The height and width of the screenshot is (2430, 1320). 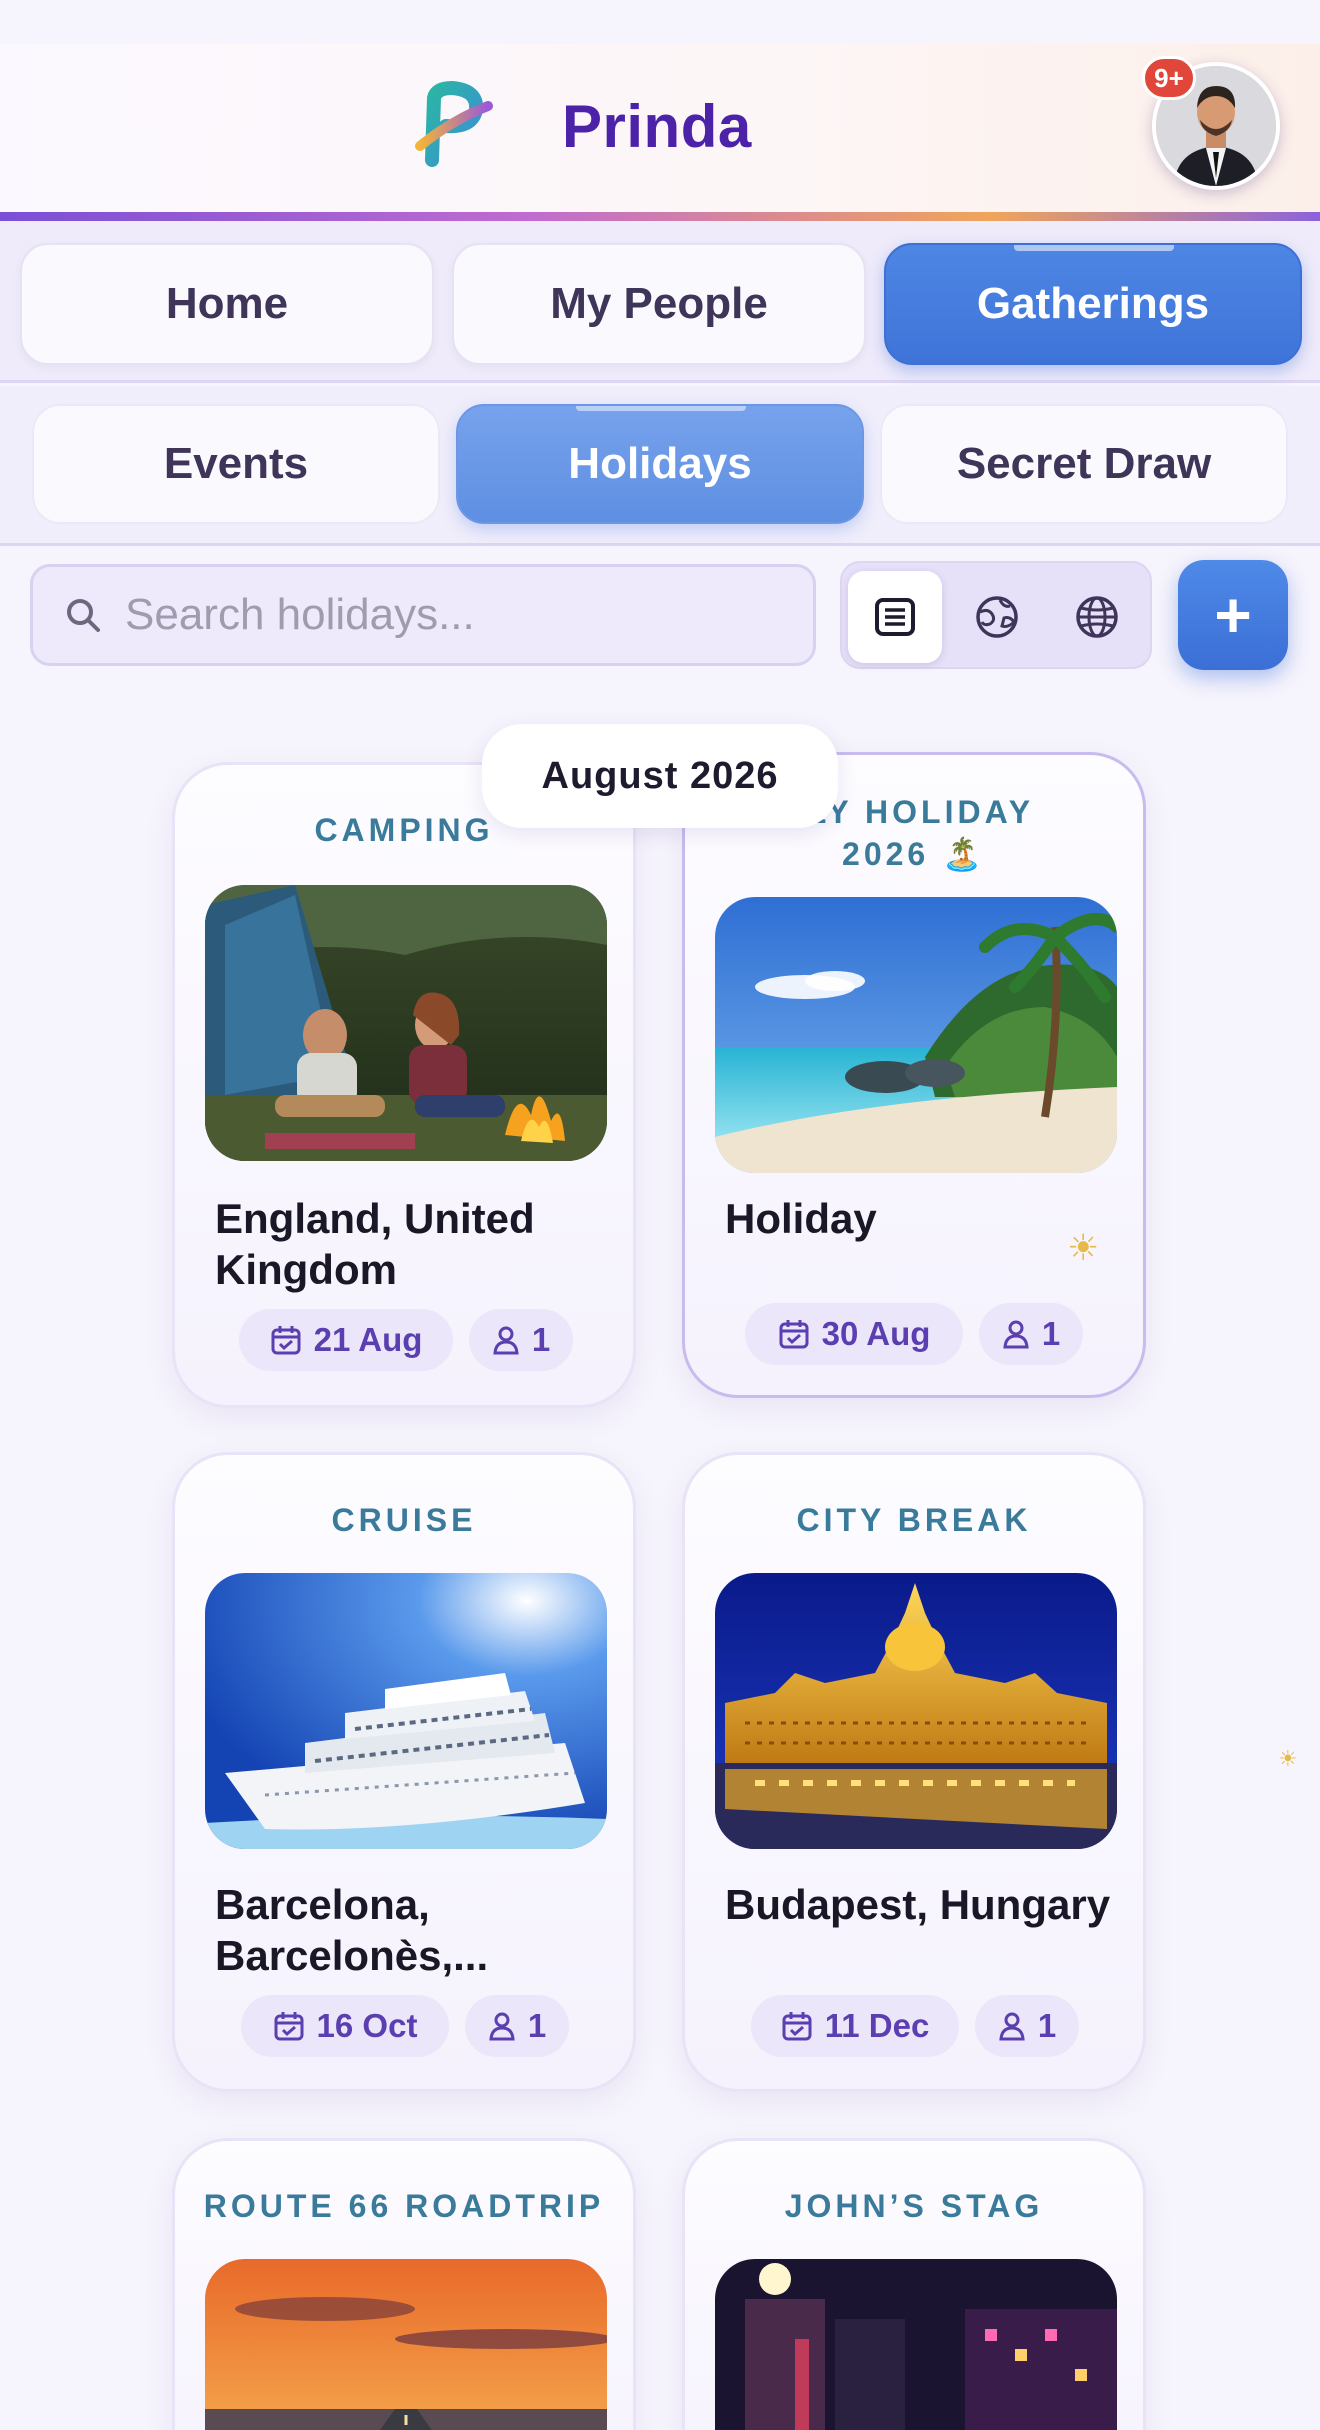 I want to click on globe-view-button, so click(x=1097, y=617).